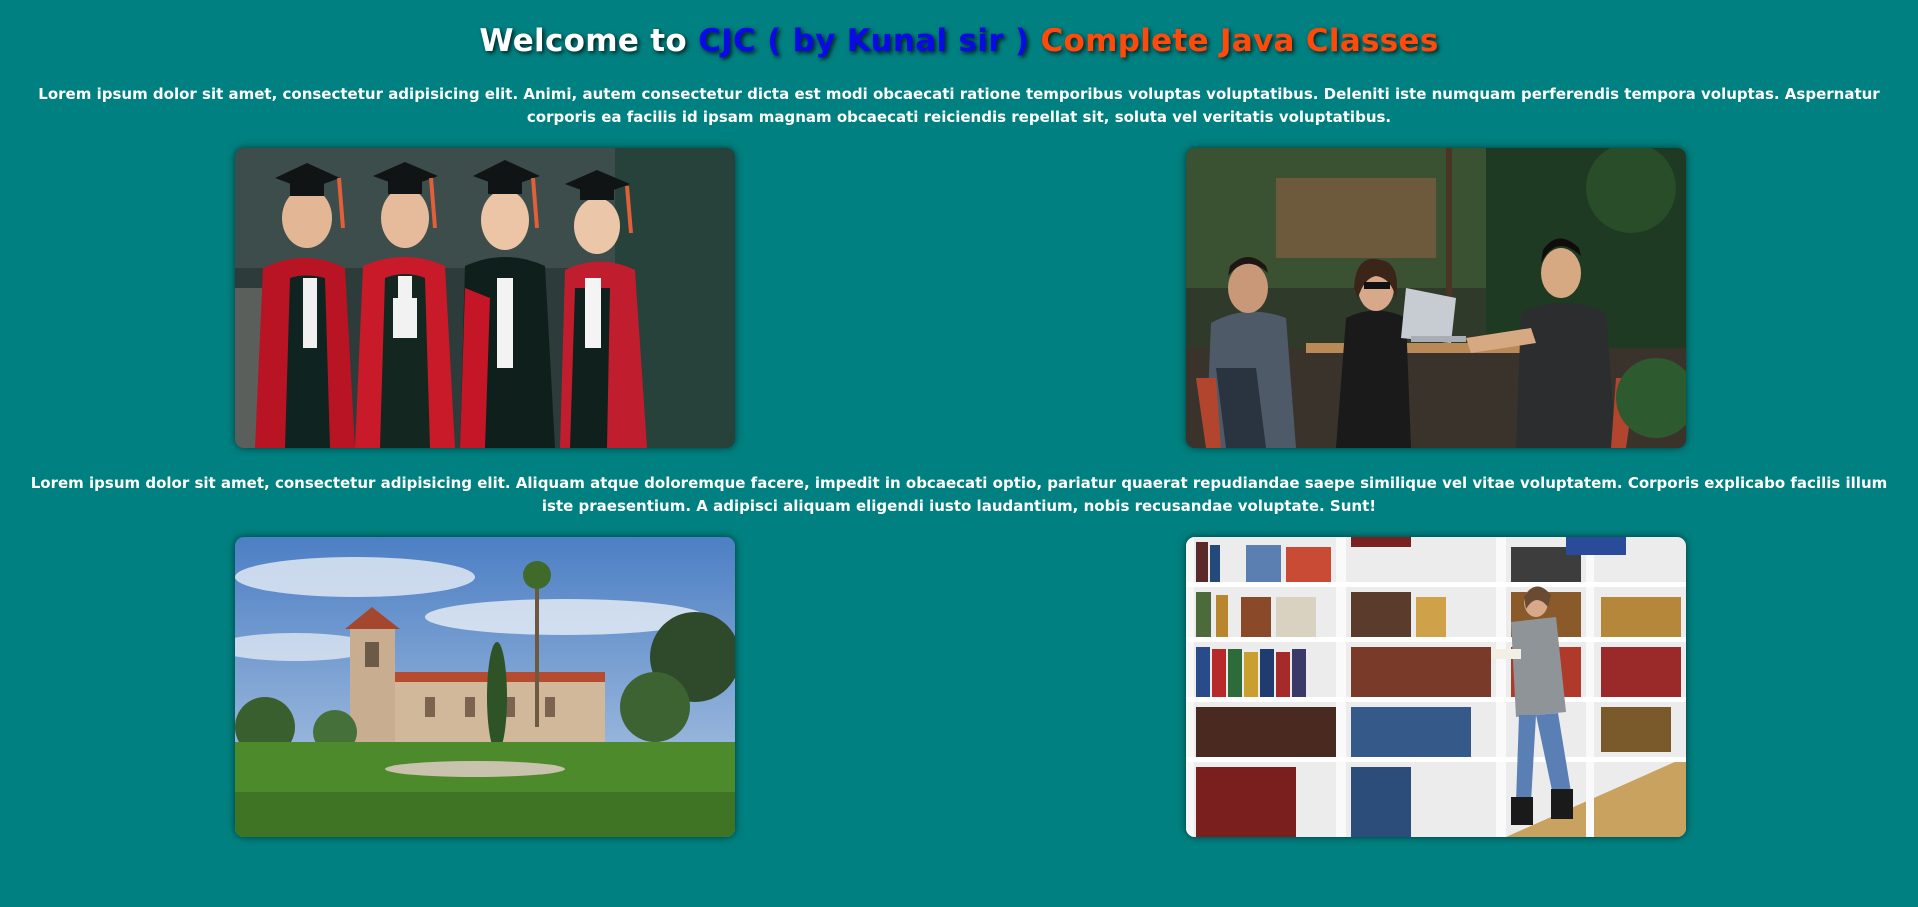 The image size is (1918, 907). I want to click on title-cjc: CJC ( by Kunal sir ), so click(864, 41).